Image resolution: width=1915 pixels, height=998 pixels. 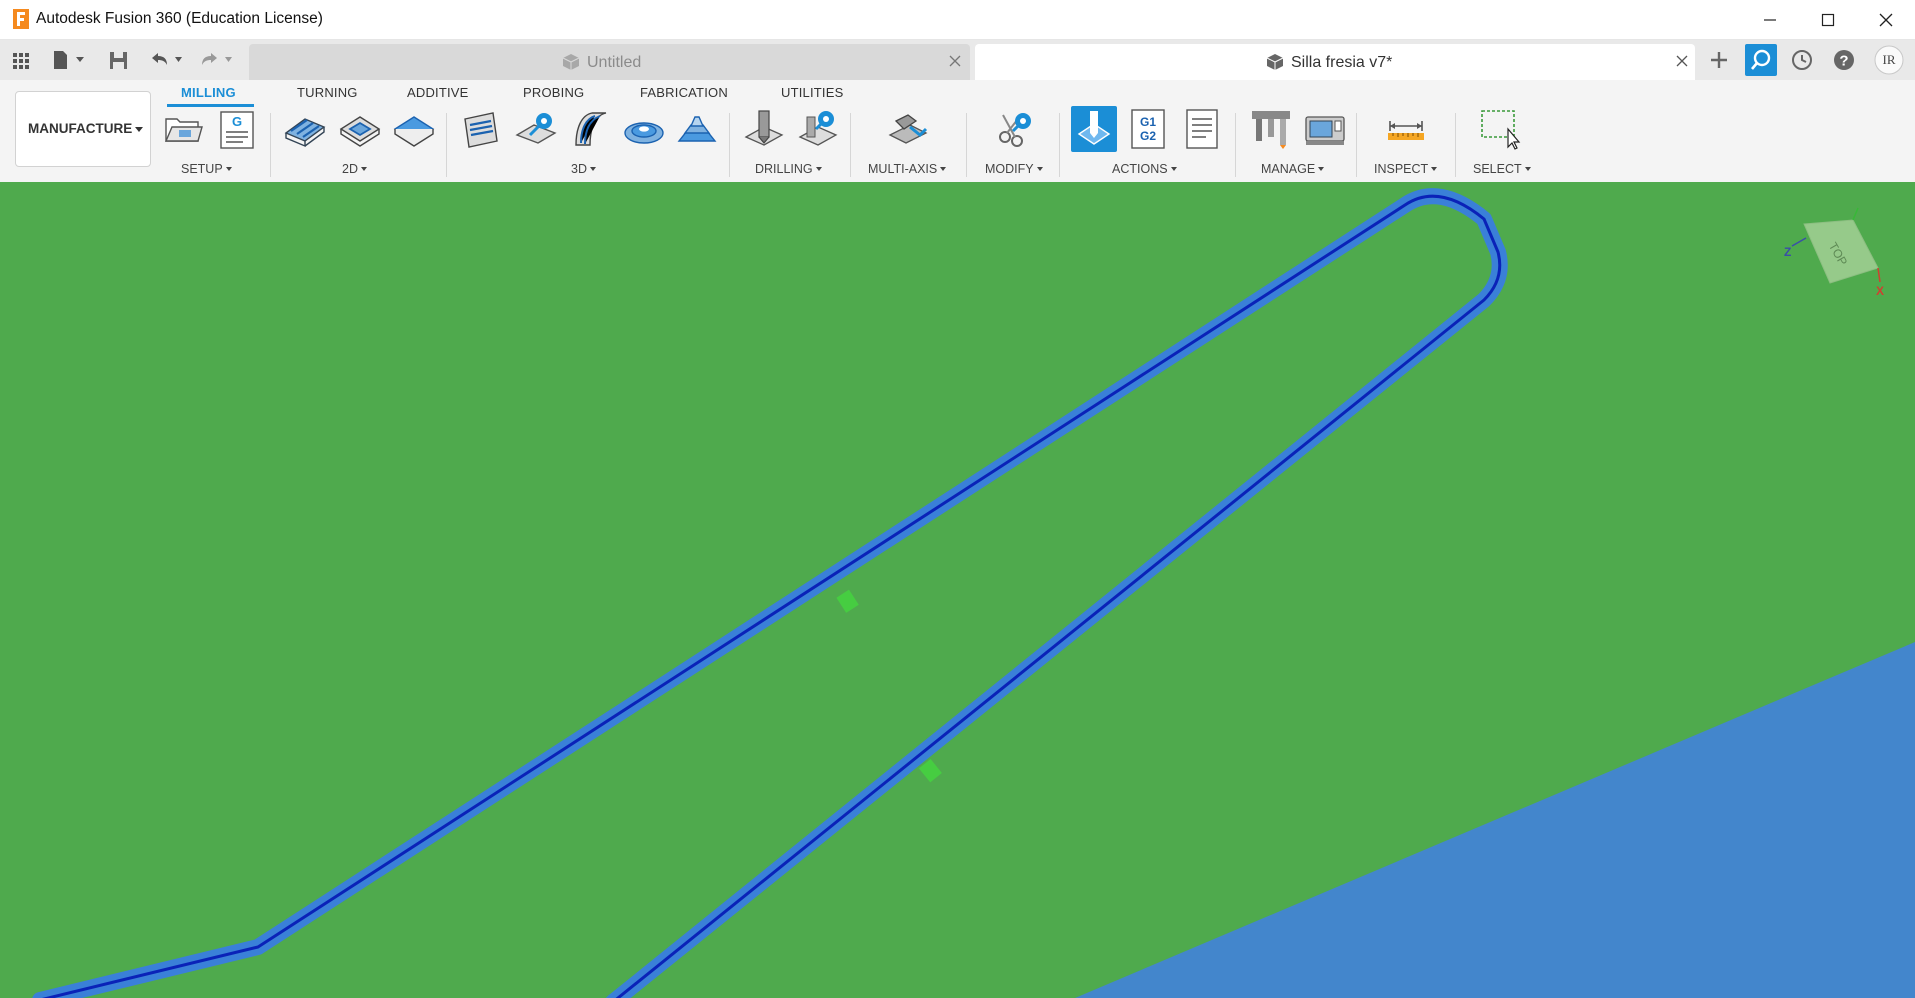 I want to click on save-icon, so click(x=118, y=60).